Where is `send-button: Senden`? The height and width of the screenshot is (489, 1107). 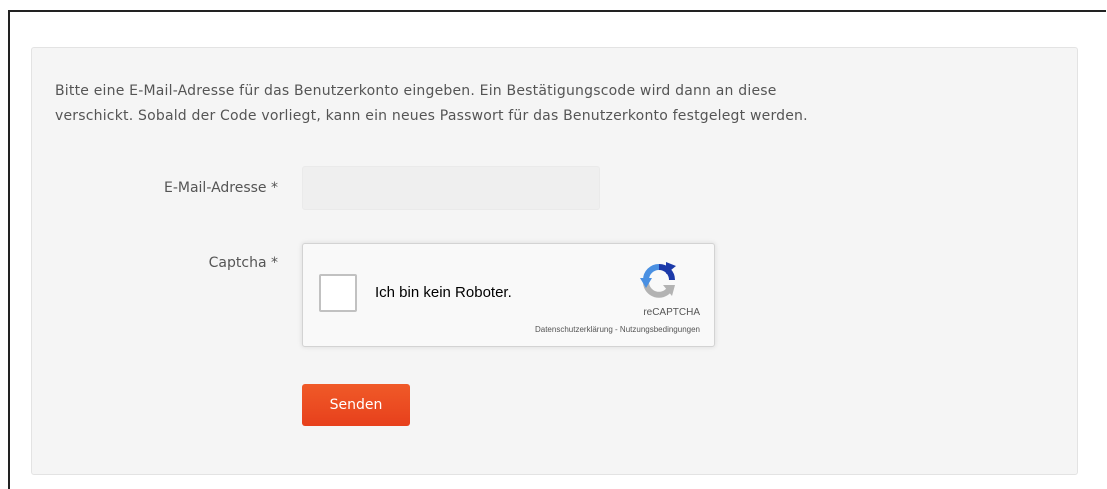
send-button: Senden is located at coordinates (356, 405).